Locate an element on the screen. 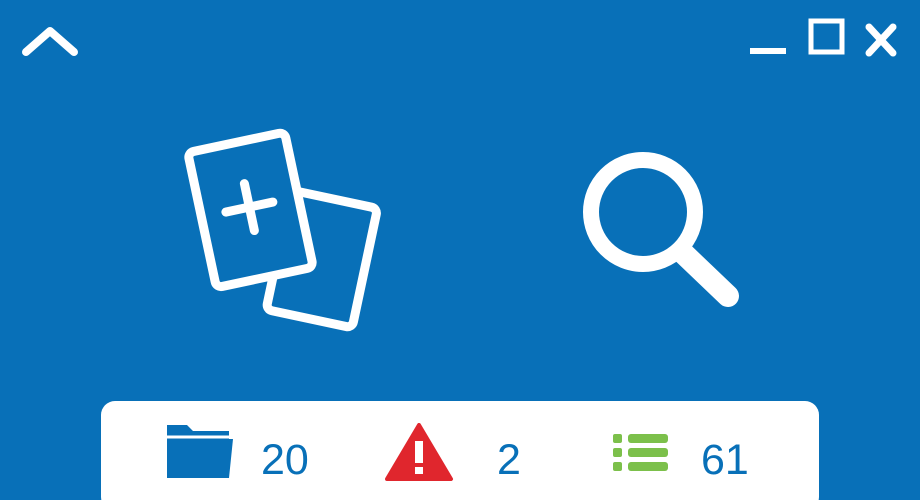  warnings-count: 2 is located at coordinates (509, 460).